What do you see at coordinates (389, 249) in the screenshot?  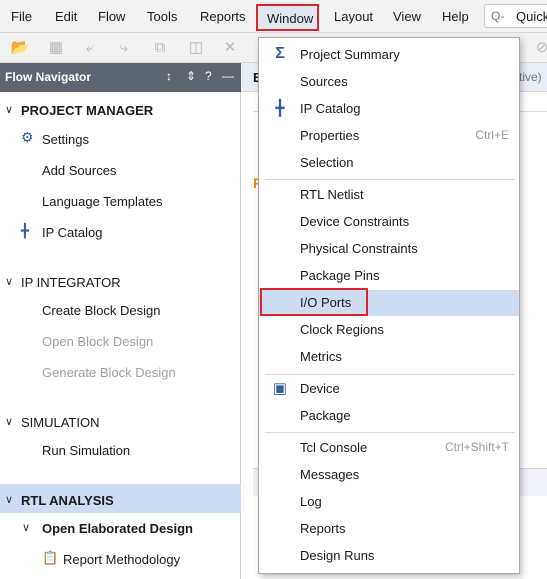 I see `menu-item-physical-constraints: Physical Constraints` at bounding box center [389, 249].